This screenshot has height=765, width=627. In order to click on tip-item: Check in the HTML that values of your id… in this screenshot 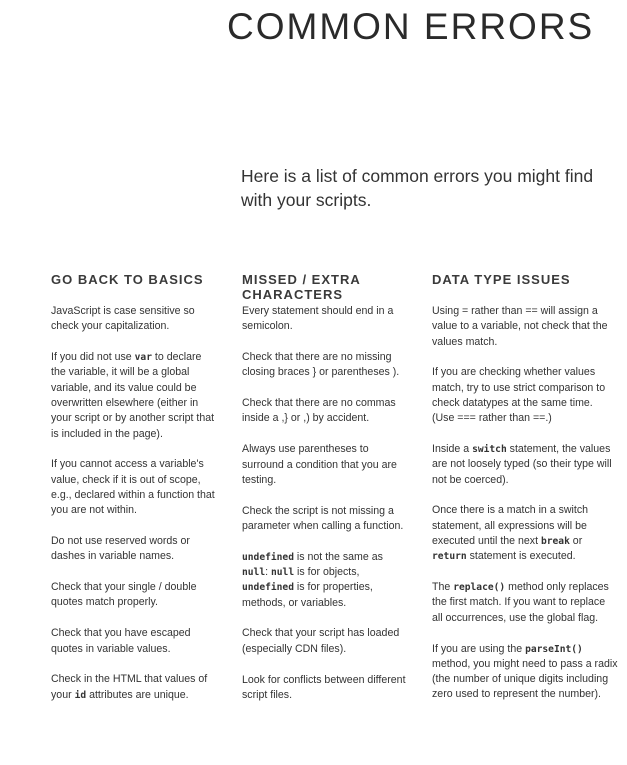, I will do `click(135, 687)`.